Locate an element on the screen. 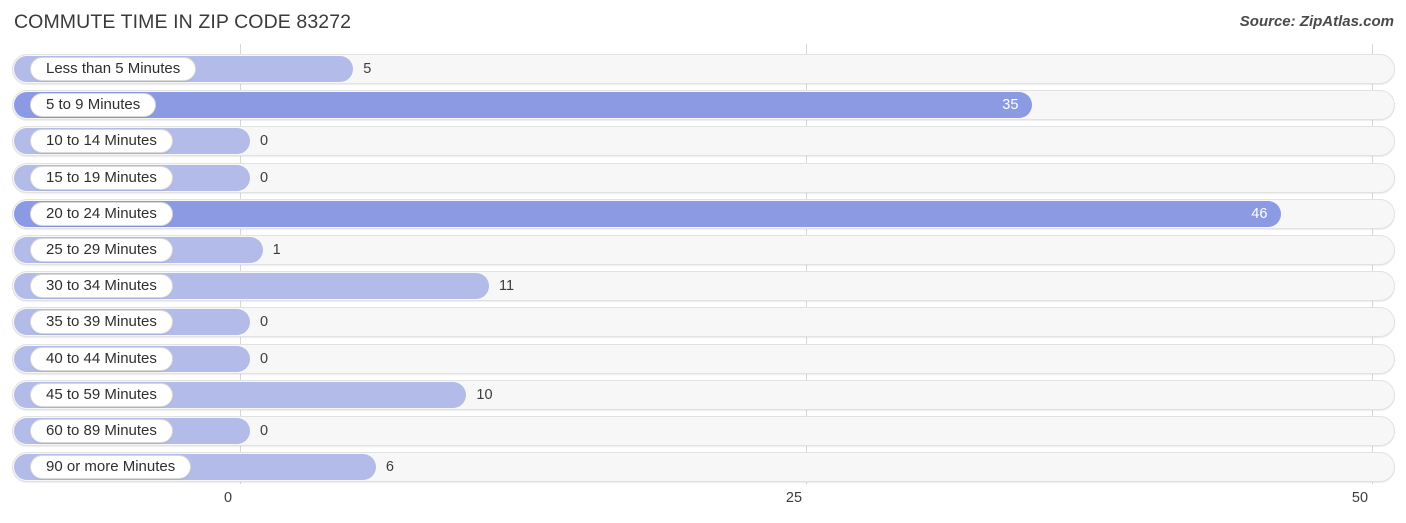 This screenshot has width=1406, height=523. bar-category-label: 60 to 89 Minutes is located at coordinates (101, 431).